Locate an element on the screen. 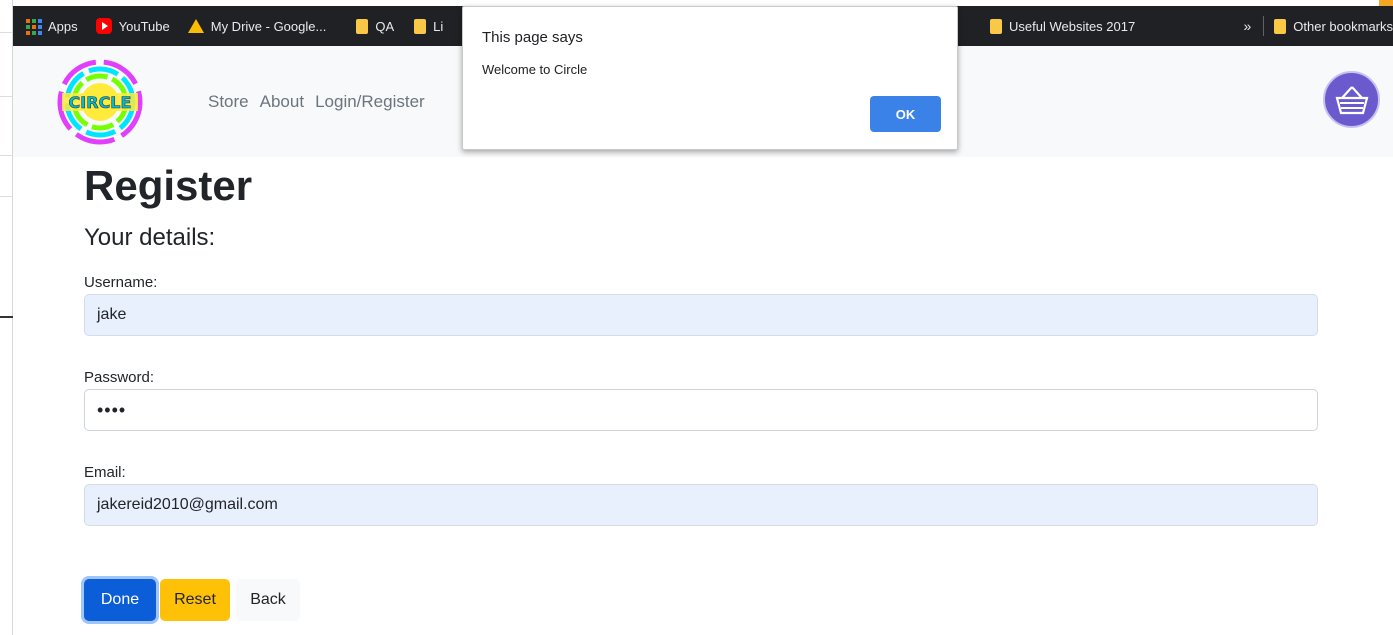 The image size is (1393, 635). adjacent-window-edge is located at coordinates (6, 317).